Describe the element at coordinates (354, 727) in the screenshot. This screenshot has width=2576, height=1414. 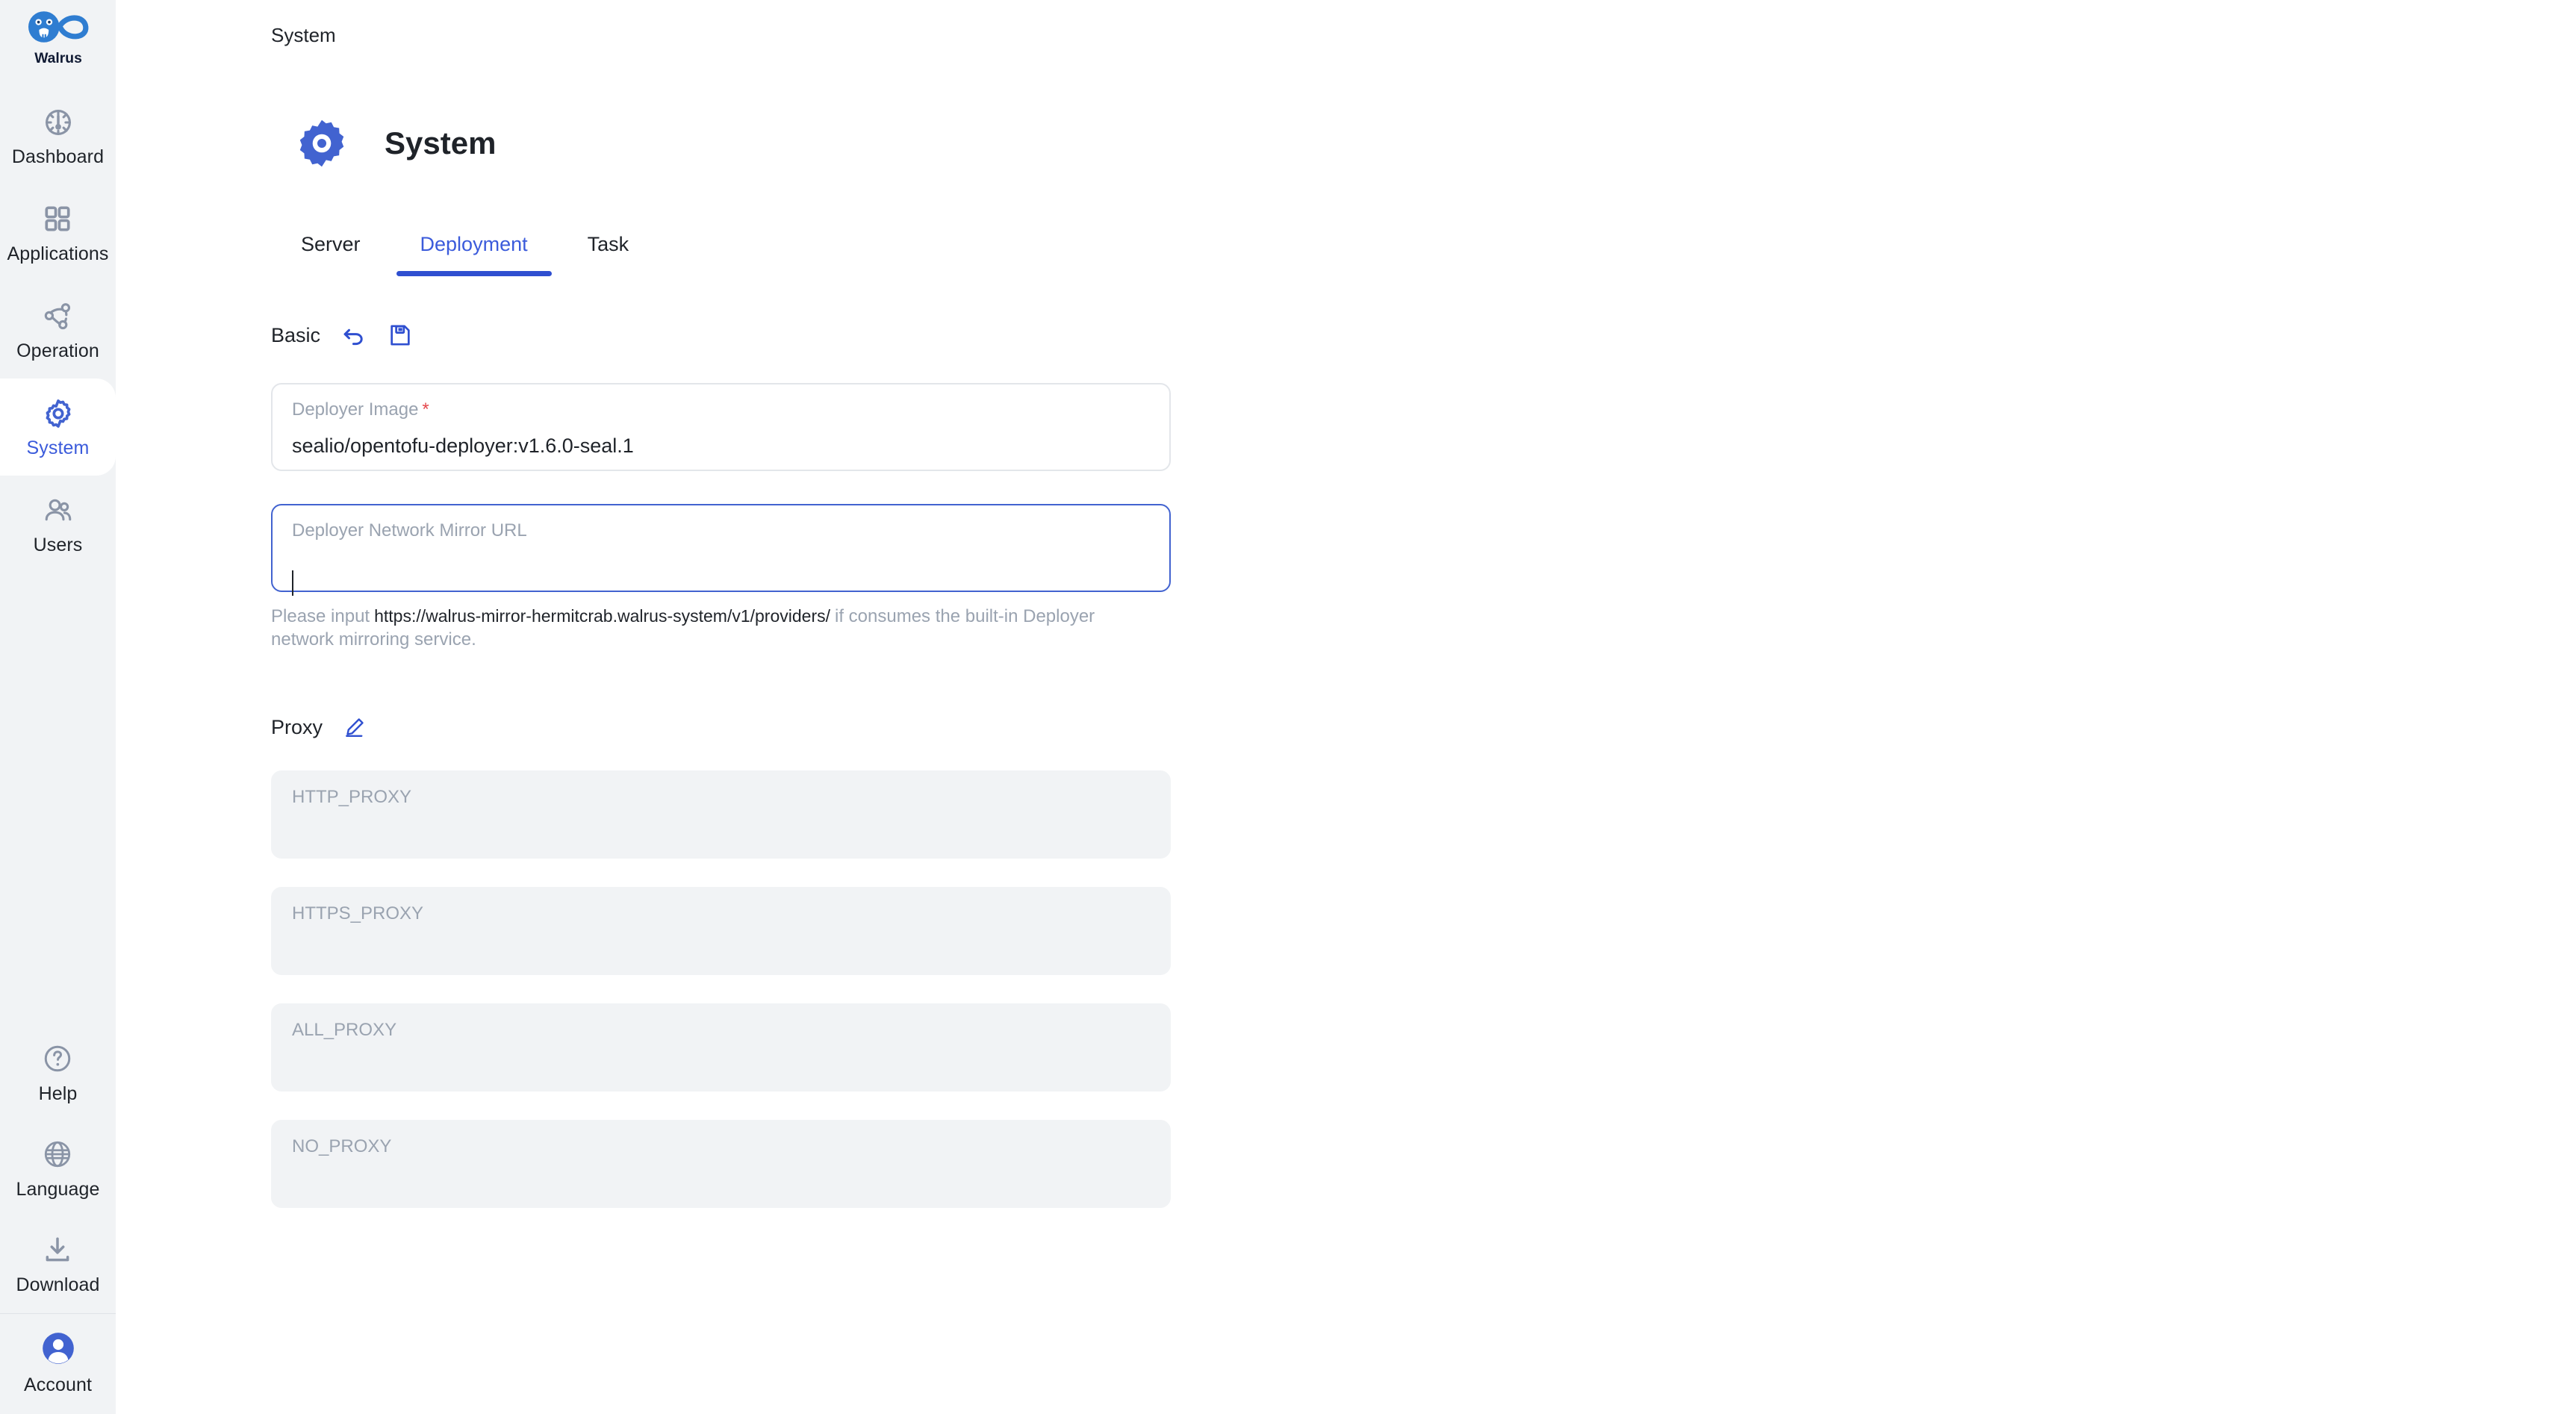
I see `pencil-edit-icon` at that location.